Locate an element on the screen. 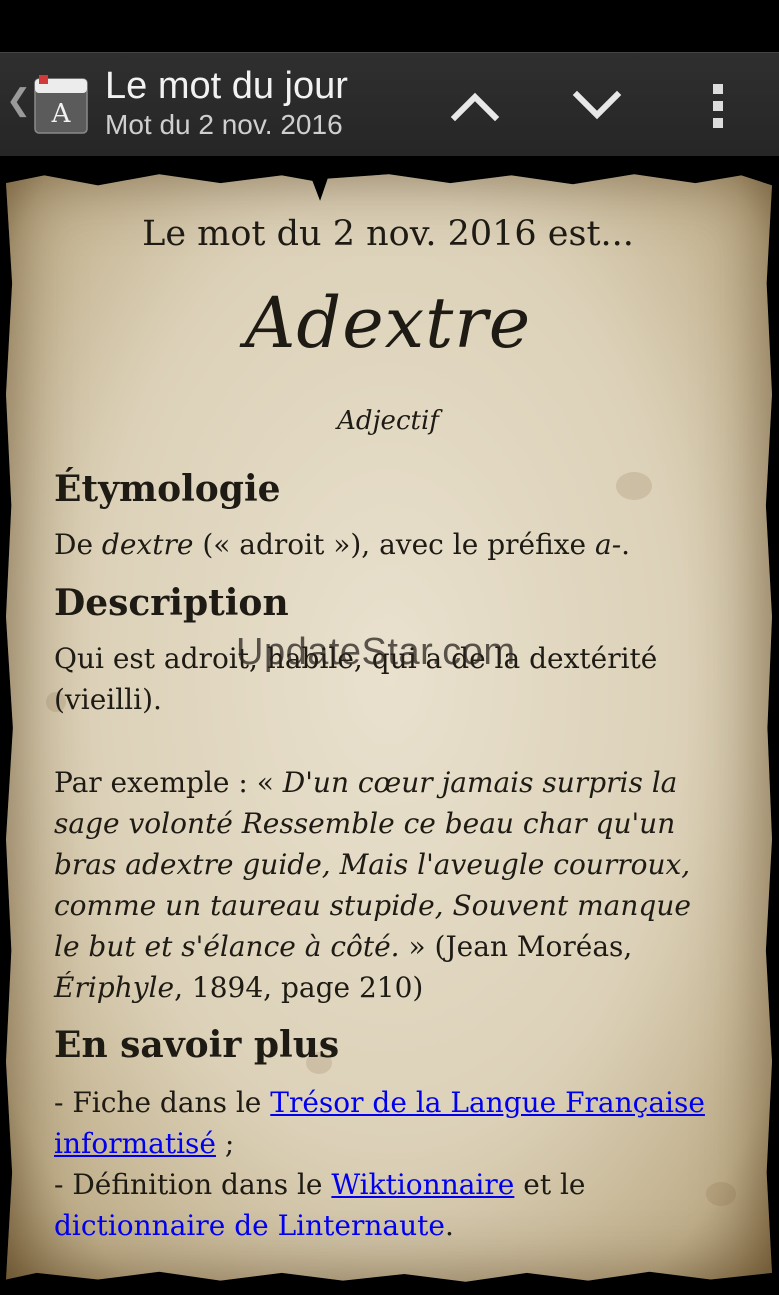 The image size is (779, 1295). app-subtitle: Mot du 2 nov. 2016 is located at coordinates (224, 124).